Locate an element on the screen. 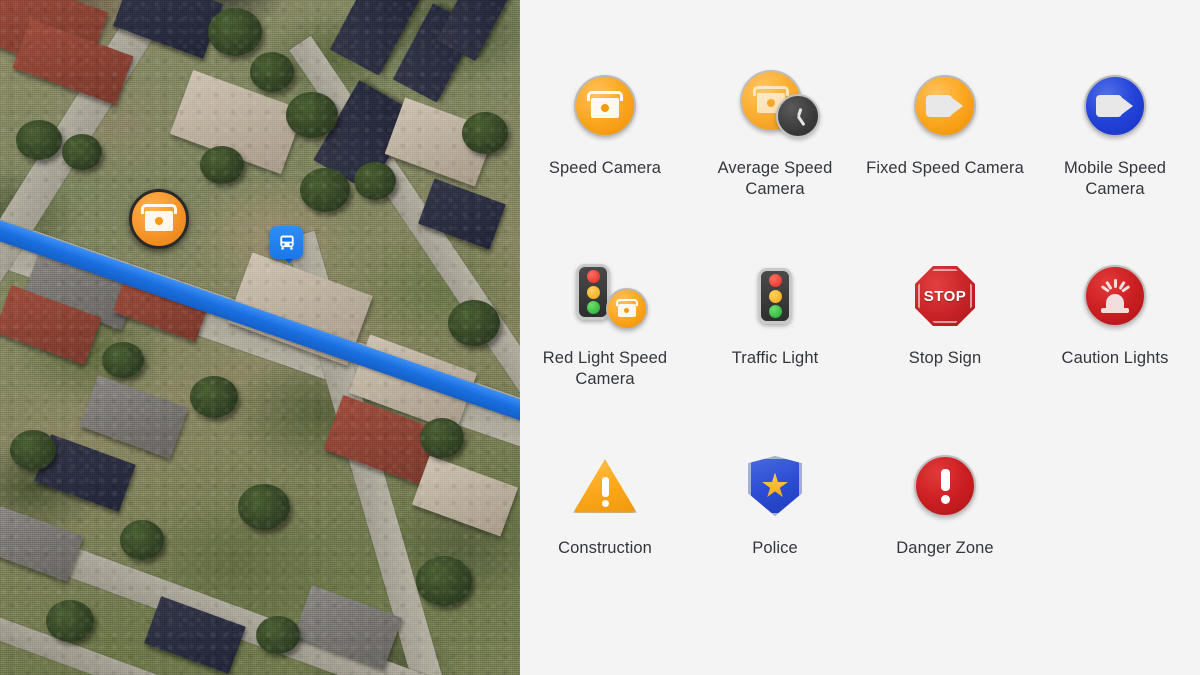 The height and width of the screenshot is (675, 1200). legend-label: Speed Camera is located at coordinates (605, 168).